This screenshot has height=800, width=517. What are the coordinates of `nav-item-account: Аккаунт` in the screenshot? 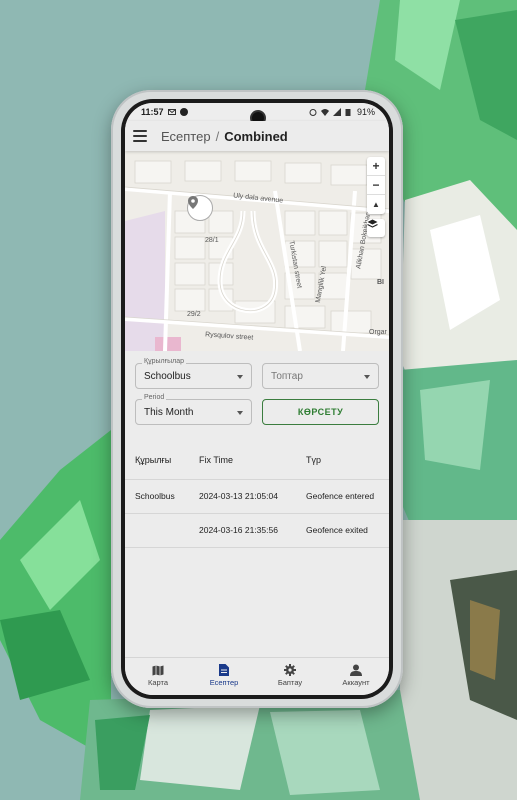 It's located at (356, 675).